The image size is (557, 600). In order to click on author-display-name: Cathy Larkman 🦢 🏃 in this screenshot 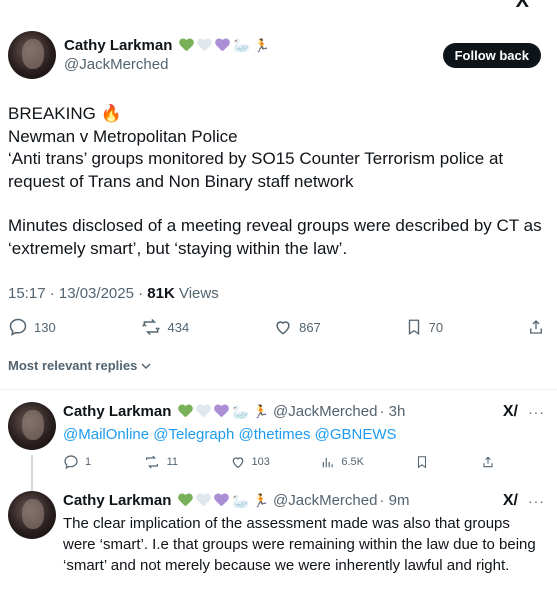, I will do `click(167, 45)`.